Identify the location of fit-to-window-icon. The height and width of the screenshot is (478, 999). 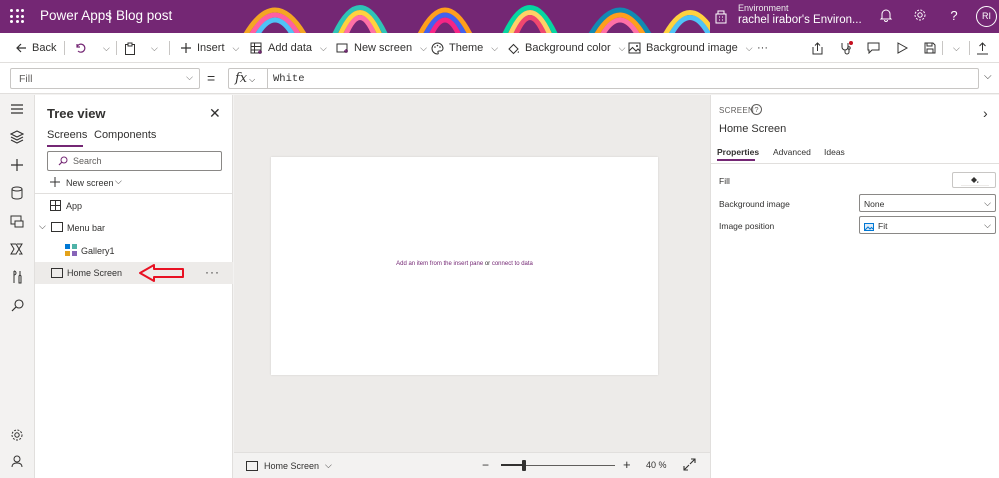
(689, 464).